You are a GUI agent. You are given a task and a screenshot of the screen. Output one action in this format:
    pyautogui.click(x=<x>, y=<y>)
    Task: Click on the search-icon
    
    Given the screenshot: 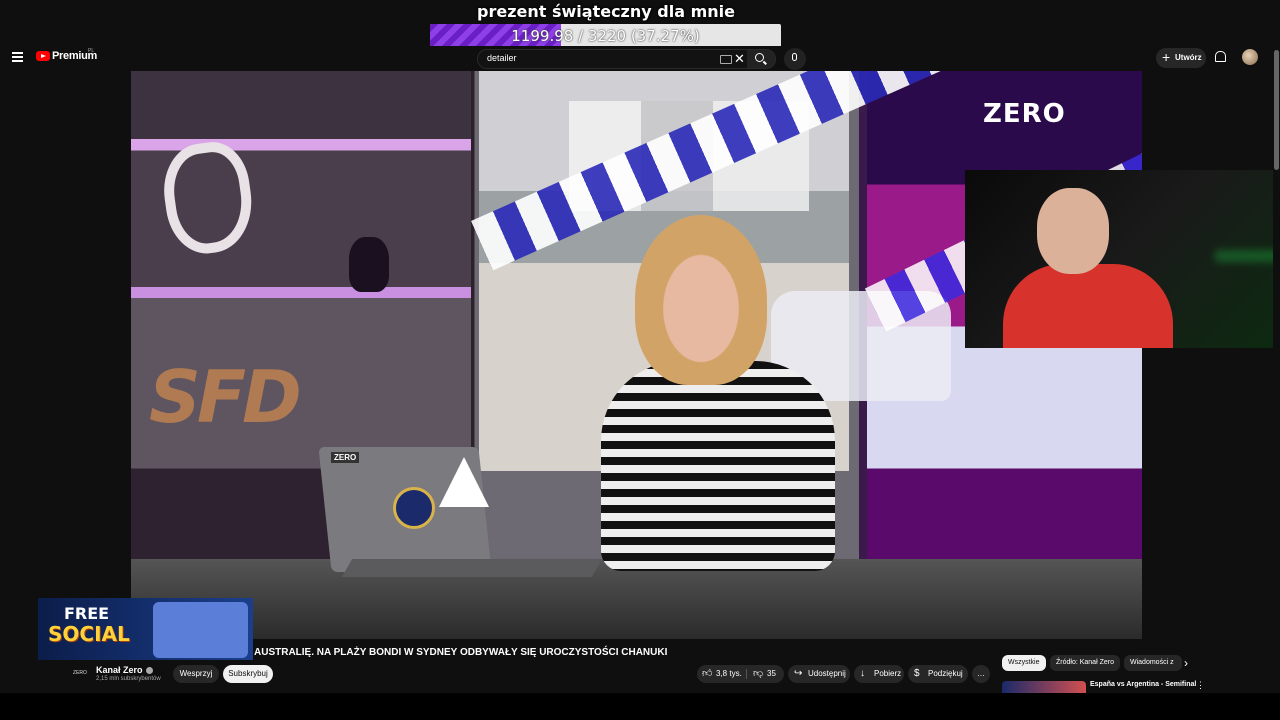 What is the action you would take?
    pyautogui.click(x=759, y=57)
    